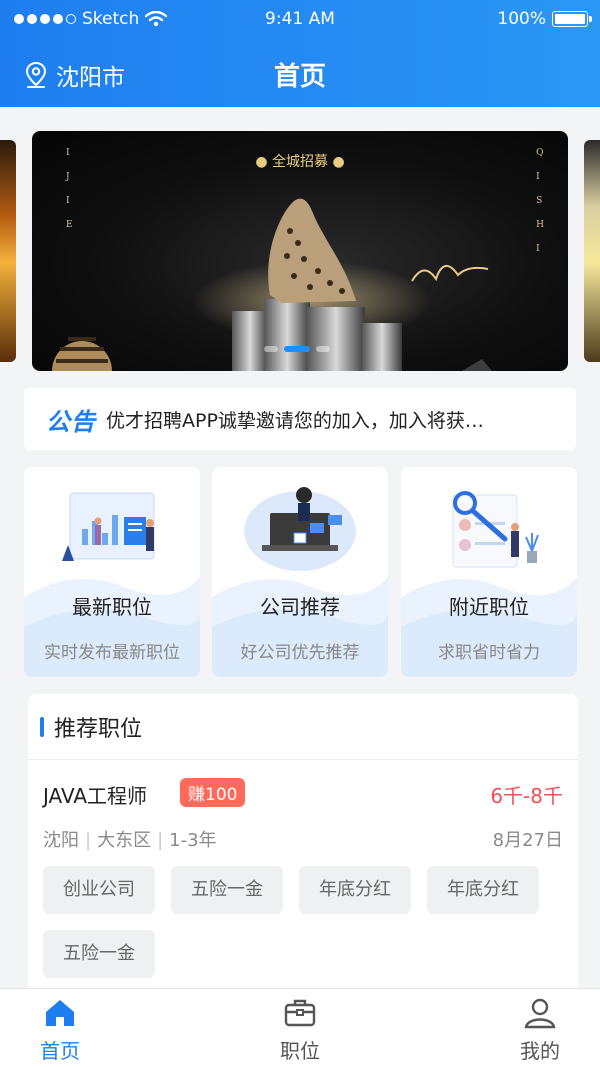 This screenshot has width=600, height=1067. Describe the element at coordinates (521, 19) in the screenshot. I see `battery-percent: 100%` at that location.